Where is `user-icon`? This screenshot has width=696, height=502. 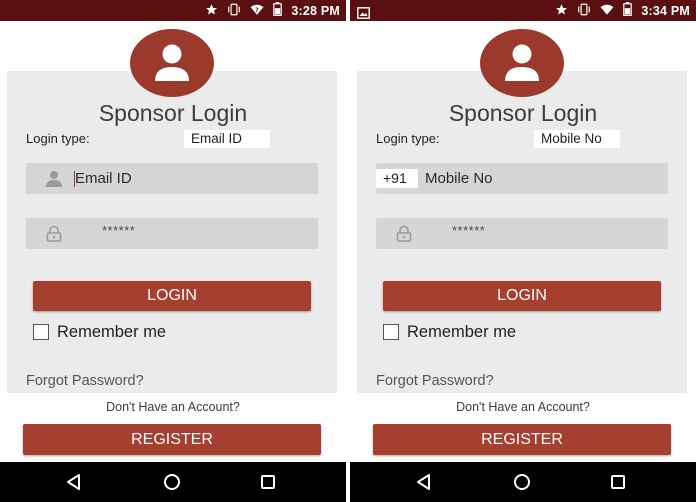
user-icon is located at coordinates (54, 180).